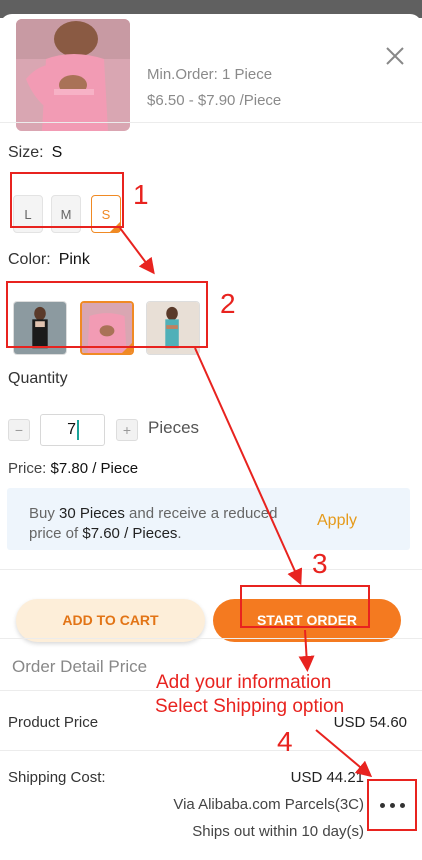  I want to click on order-detail-title: Order Detail Price, so click(80, 666).